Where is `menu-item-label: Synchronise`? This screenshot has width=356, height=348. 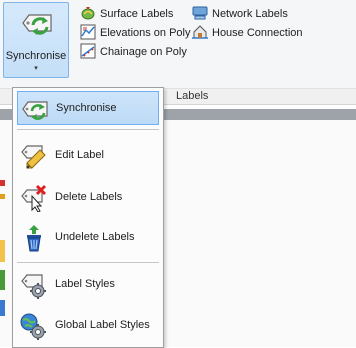 menu-item-label: Synchronise is located at coordinates (86, 108).